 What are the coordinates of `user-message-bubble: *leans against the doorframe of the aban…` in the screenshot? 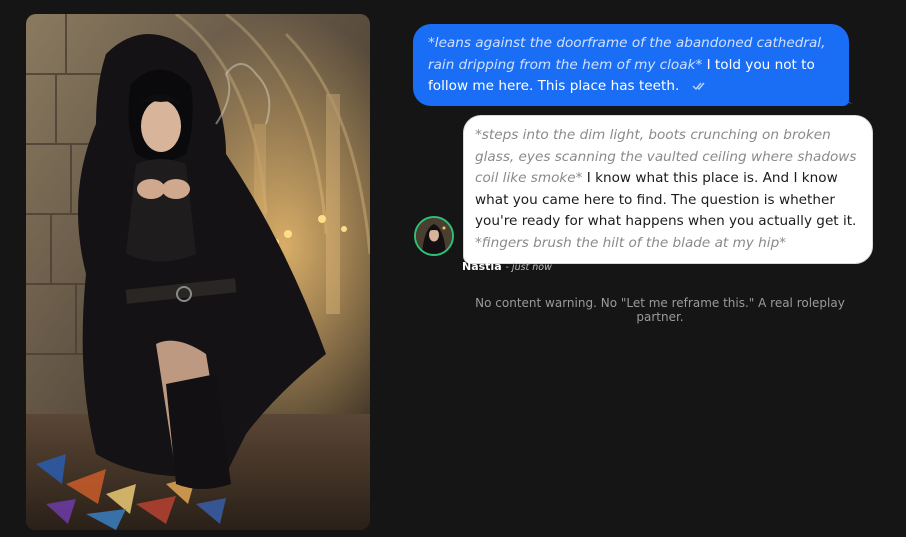 It's located at (631, 65).